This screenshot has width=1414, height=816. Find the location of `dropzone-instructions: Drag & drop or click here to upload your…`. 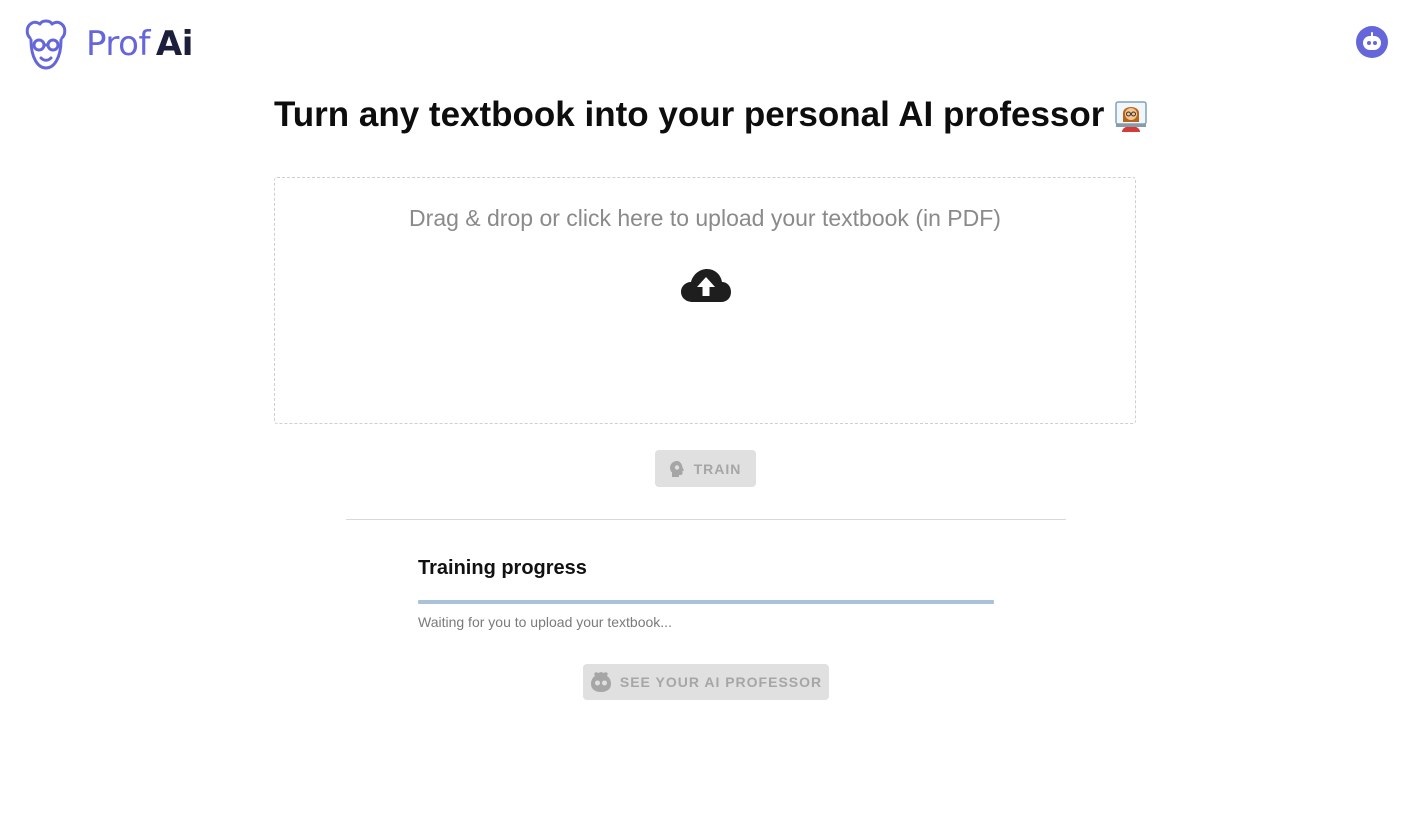

dropzone-instructions: Drag & drop or click here to upload your… is located at coordinates (705, 218).